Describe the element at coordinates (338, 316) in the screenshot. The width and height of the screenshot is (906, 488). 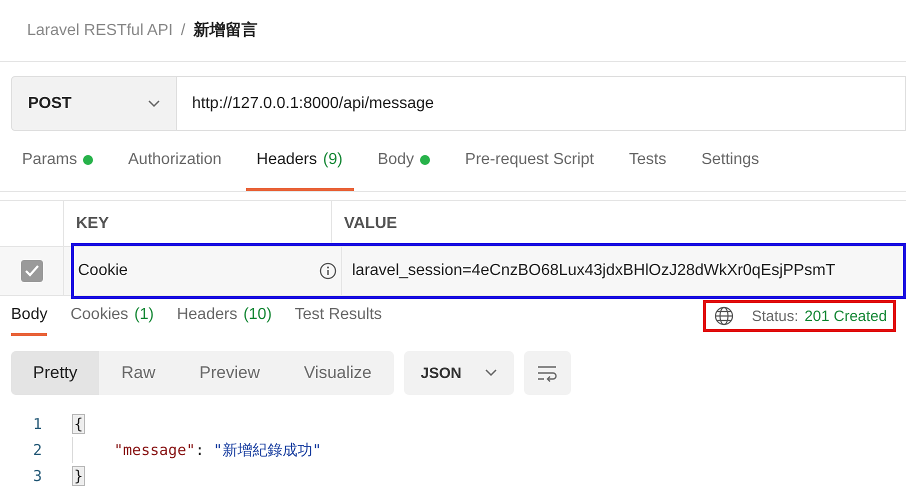
I see `response-tab: Test Results` at that location.